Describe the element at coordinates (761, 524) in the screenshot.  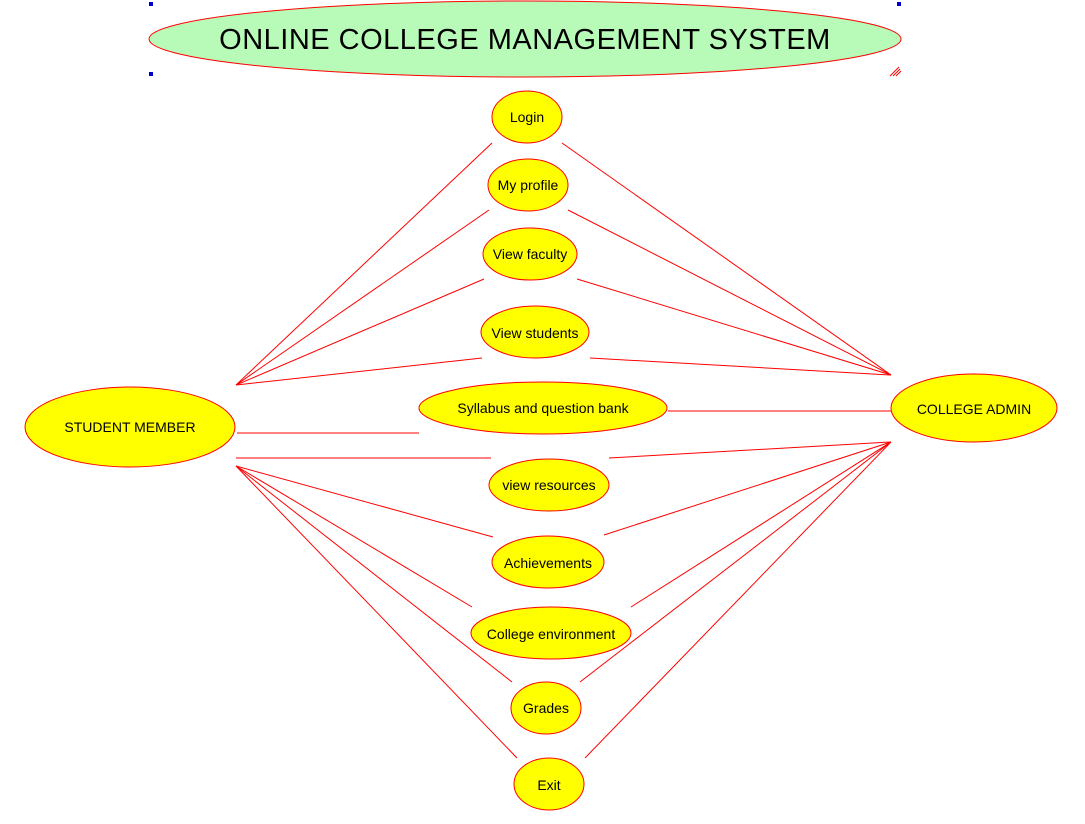
I see `link-admin-college-environment` at that location.